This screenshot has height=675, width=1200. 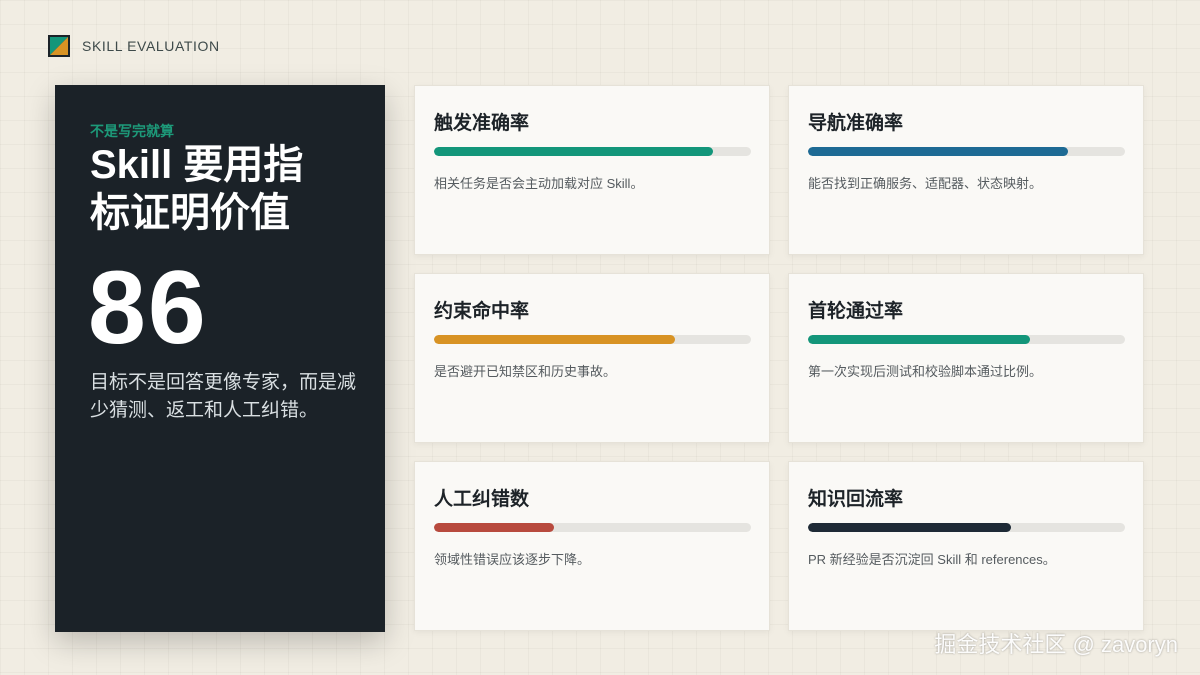 I want to click on metric-card-manual-corrections: 人工纠错数 领域性错误应该逐步下降。, so click(x=592, y=546).